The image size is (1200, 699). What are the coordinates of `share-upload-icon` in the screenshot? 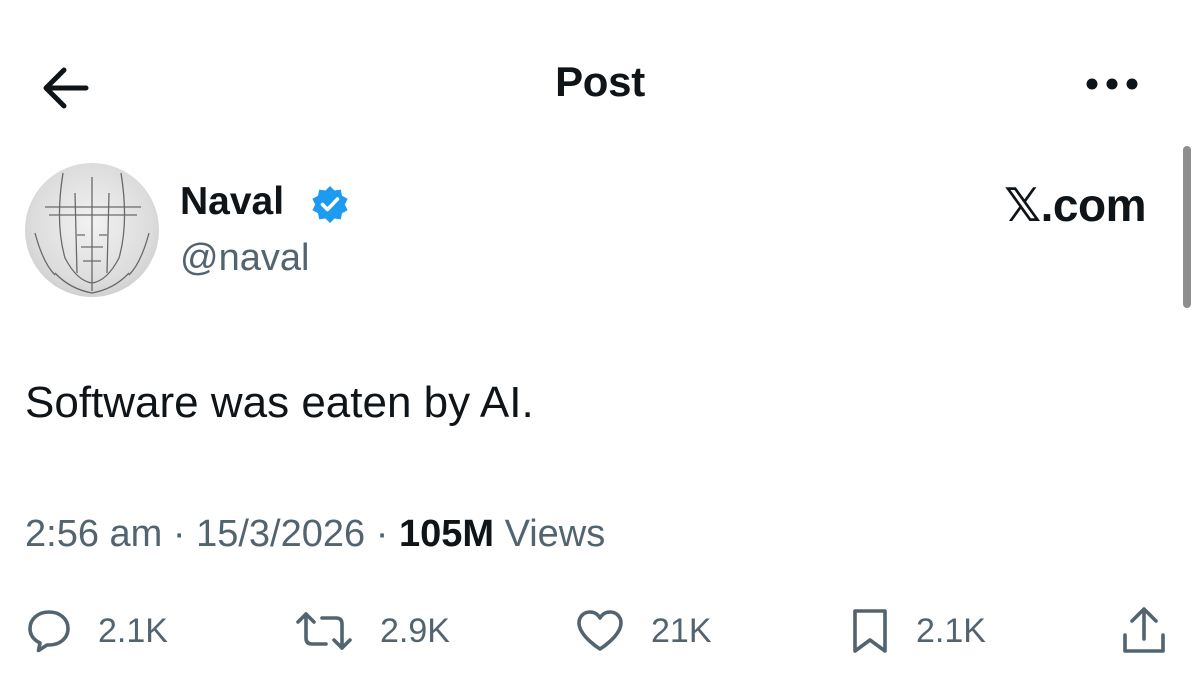 It's located at (1144, 630).